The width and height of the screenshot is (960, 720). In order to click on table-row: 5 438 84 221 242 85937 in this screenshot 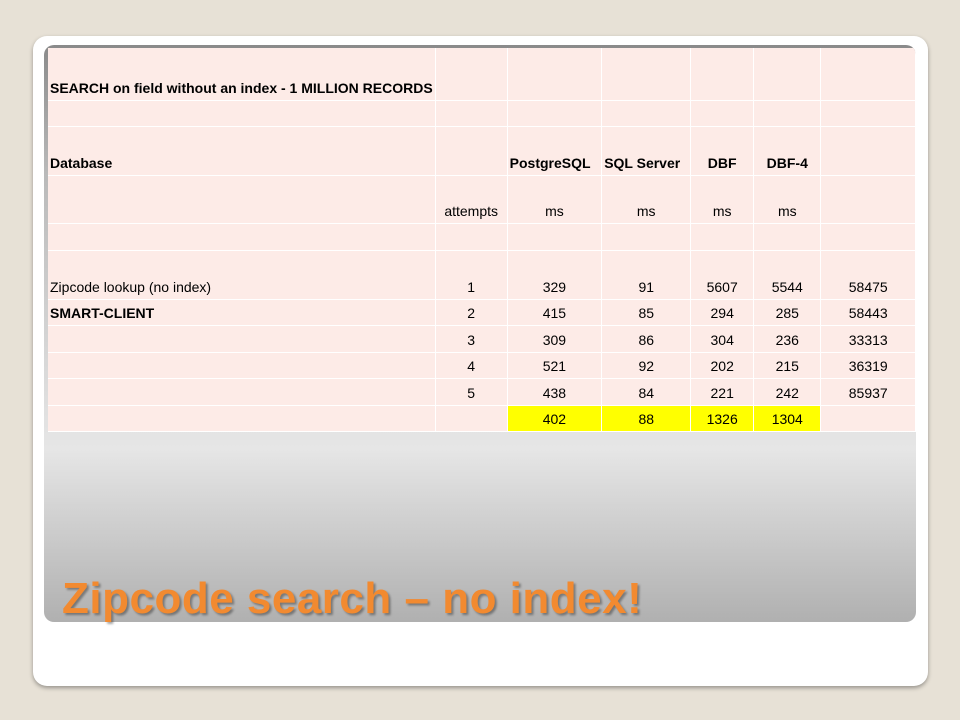, I will do `click(482, 392)`.